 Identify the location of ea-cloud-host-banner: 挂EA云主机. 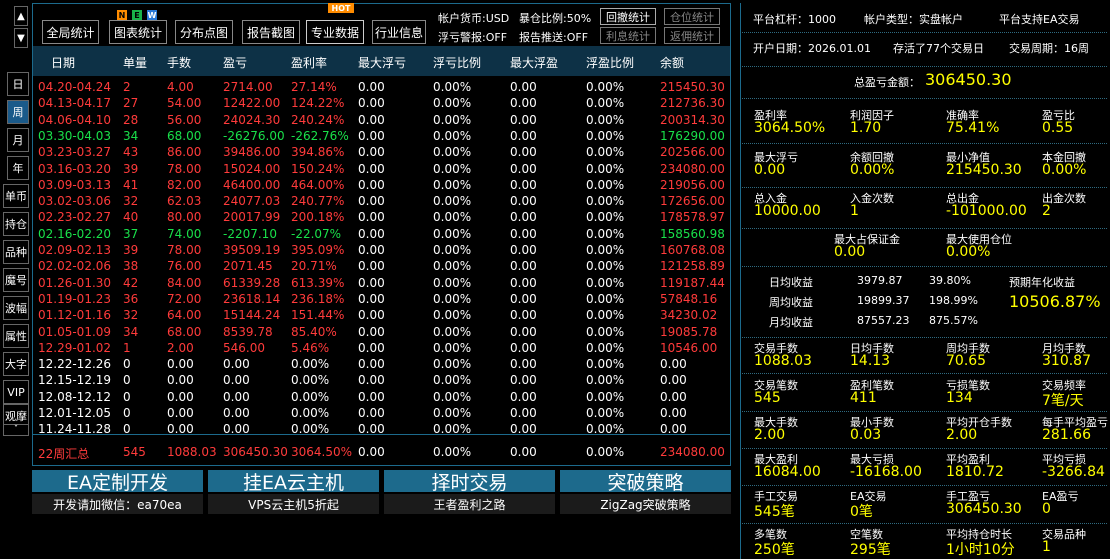
(293, 482).